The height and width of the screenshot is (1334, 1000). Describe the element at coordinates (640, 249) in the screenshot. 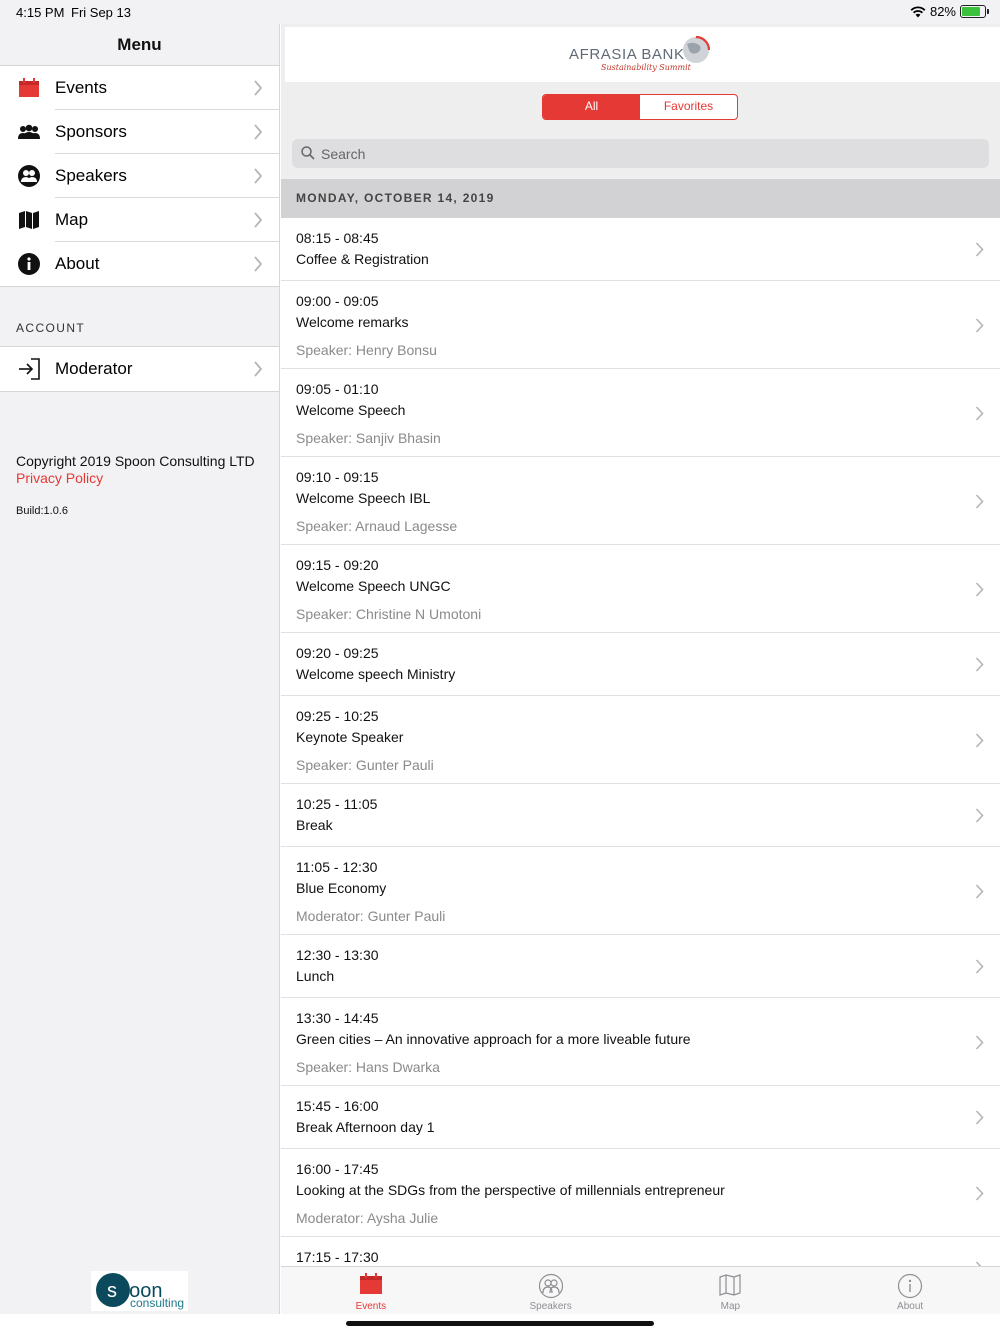

I see `event-row: 08:15 - 08:45 Coffee & Registration` at that location.